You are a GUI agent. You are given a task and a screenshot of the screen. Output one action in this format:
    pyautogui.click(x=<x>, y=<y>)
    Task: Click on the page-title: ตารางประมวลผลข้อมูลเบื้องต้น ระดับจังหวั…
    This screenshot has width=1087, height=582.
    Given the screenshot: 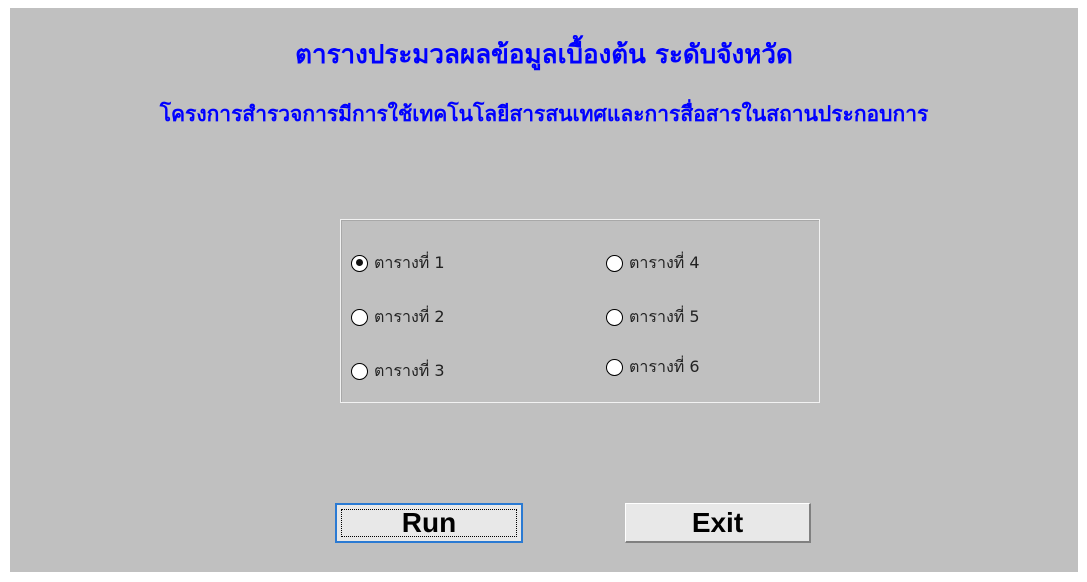 What is the action you would take?
    pyautogui.click(x=544, y=55)
    